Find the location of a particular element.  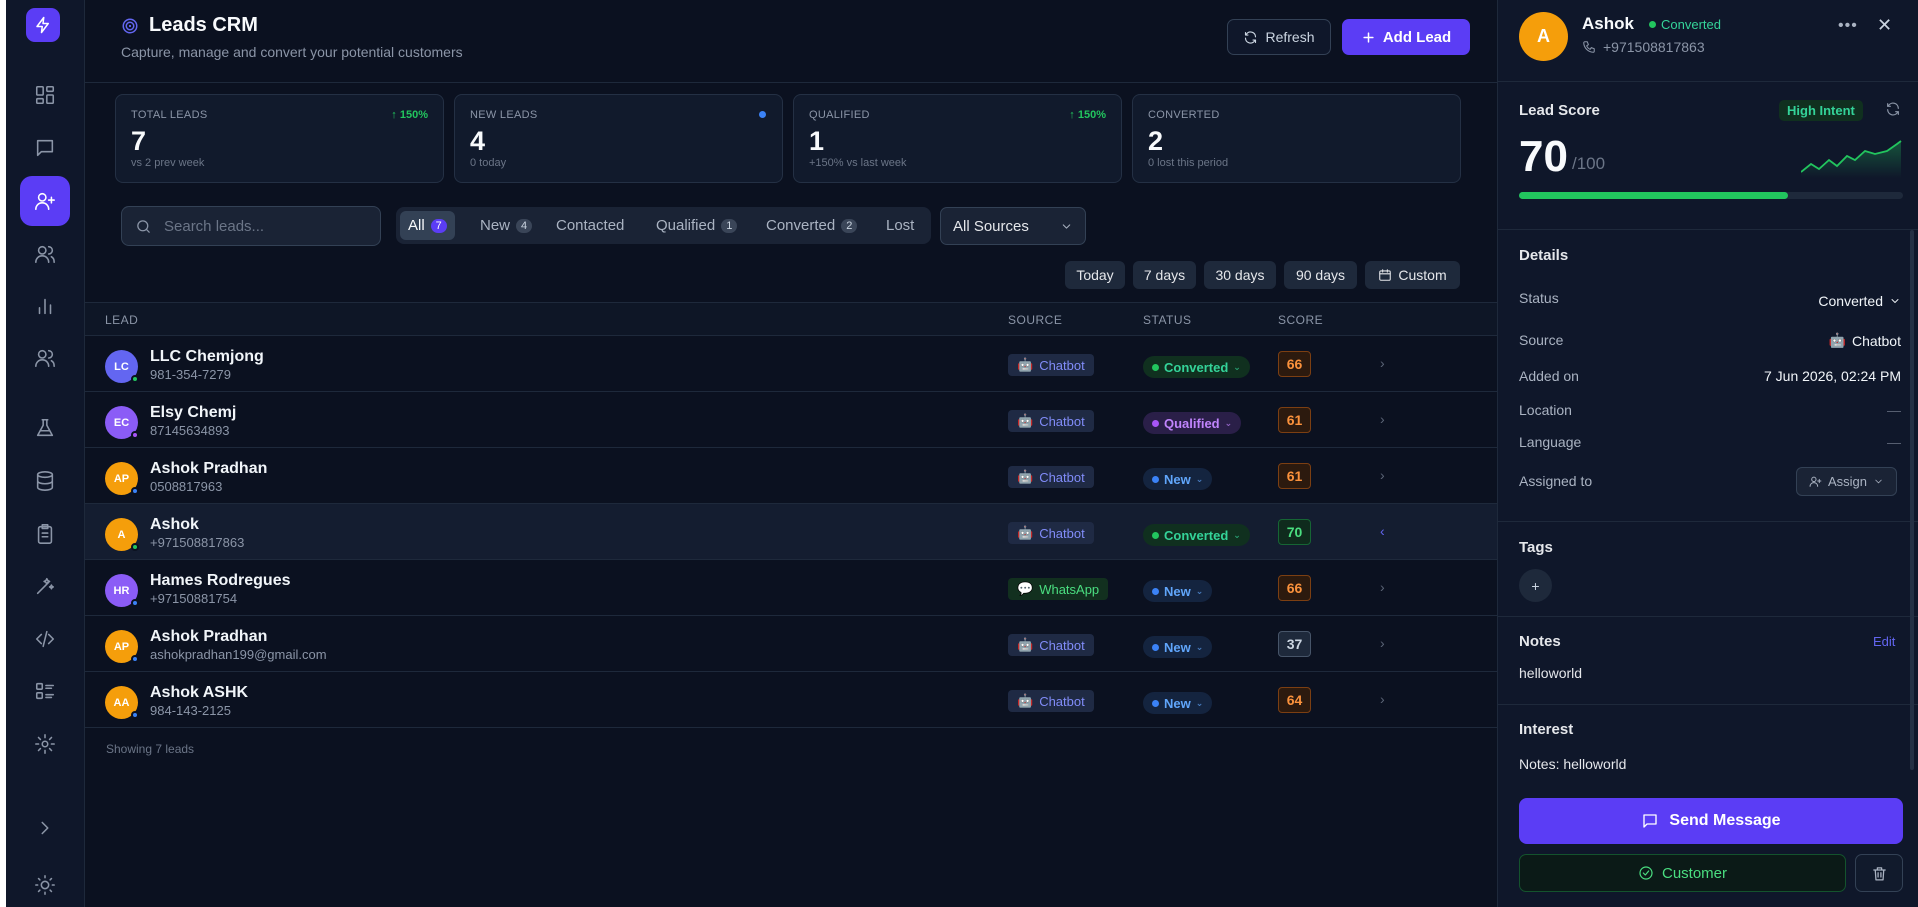

tab-lost: Lost is located at coordinates (900, 225).